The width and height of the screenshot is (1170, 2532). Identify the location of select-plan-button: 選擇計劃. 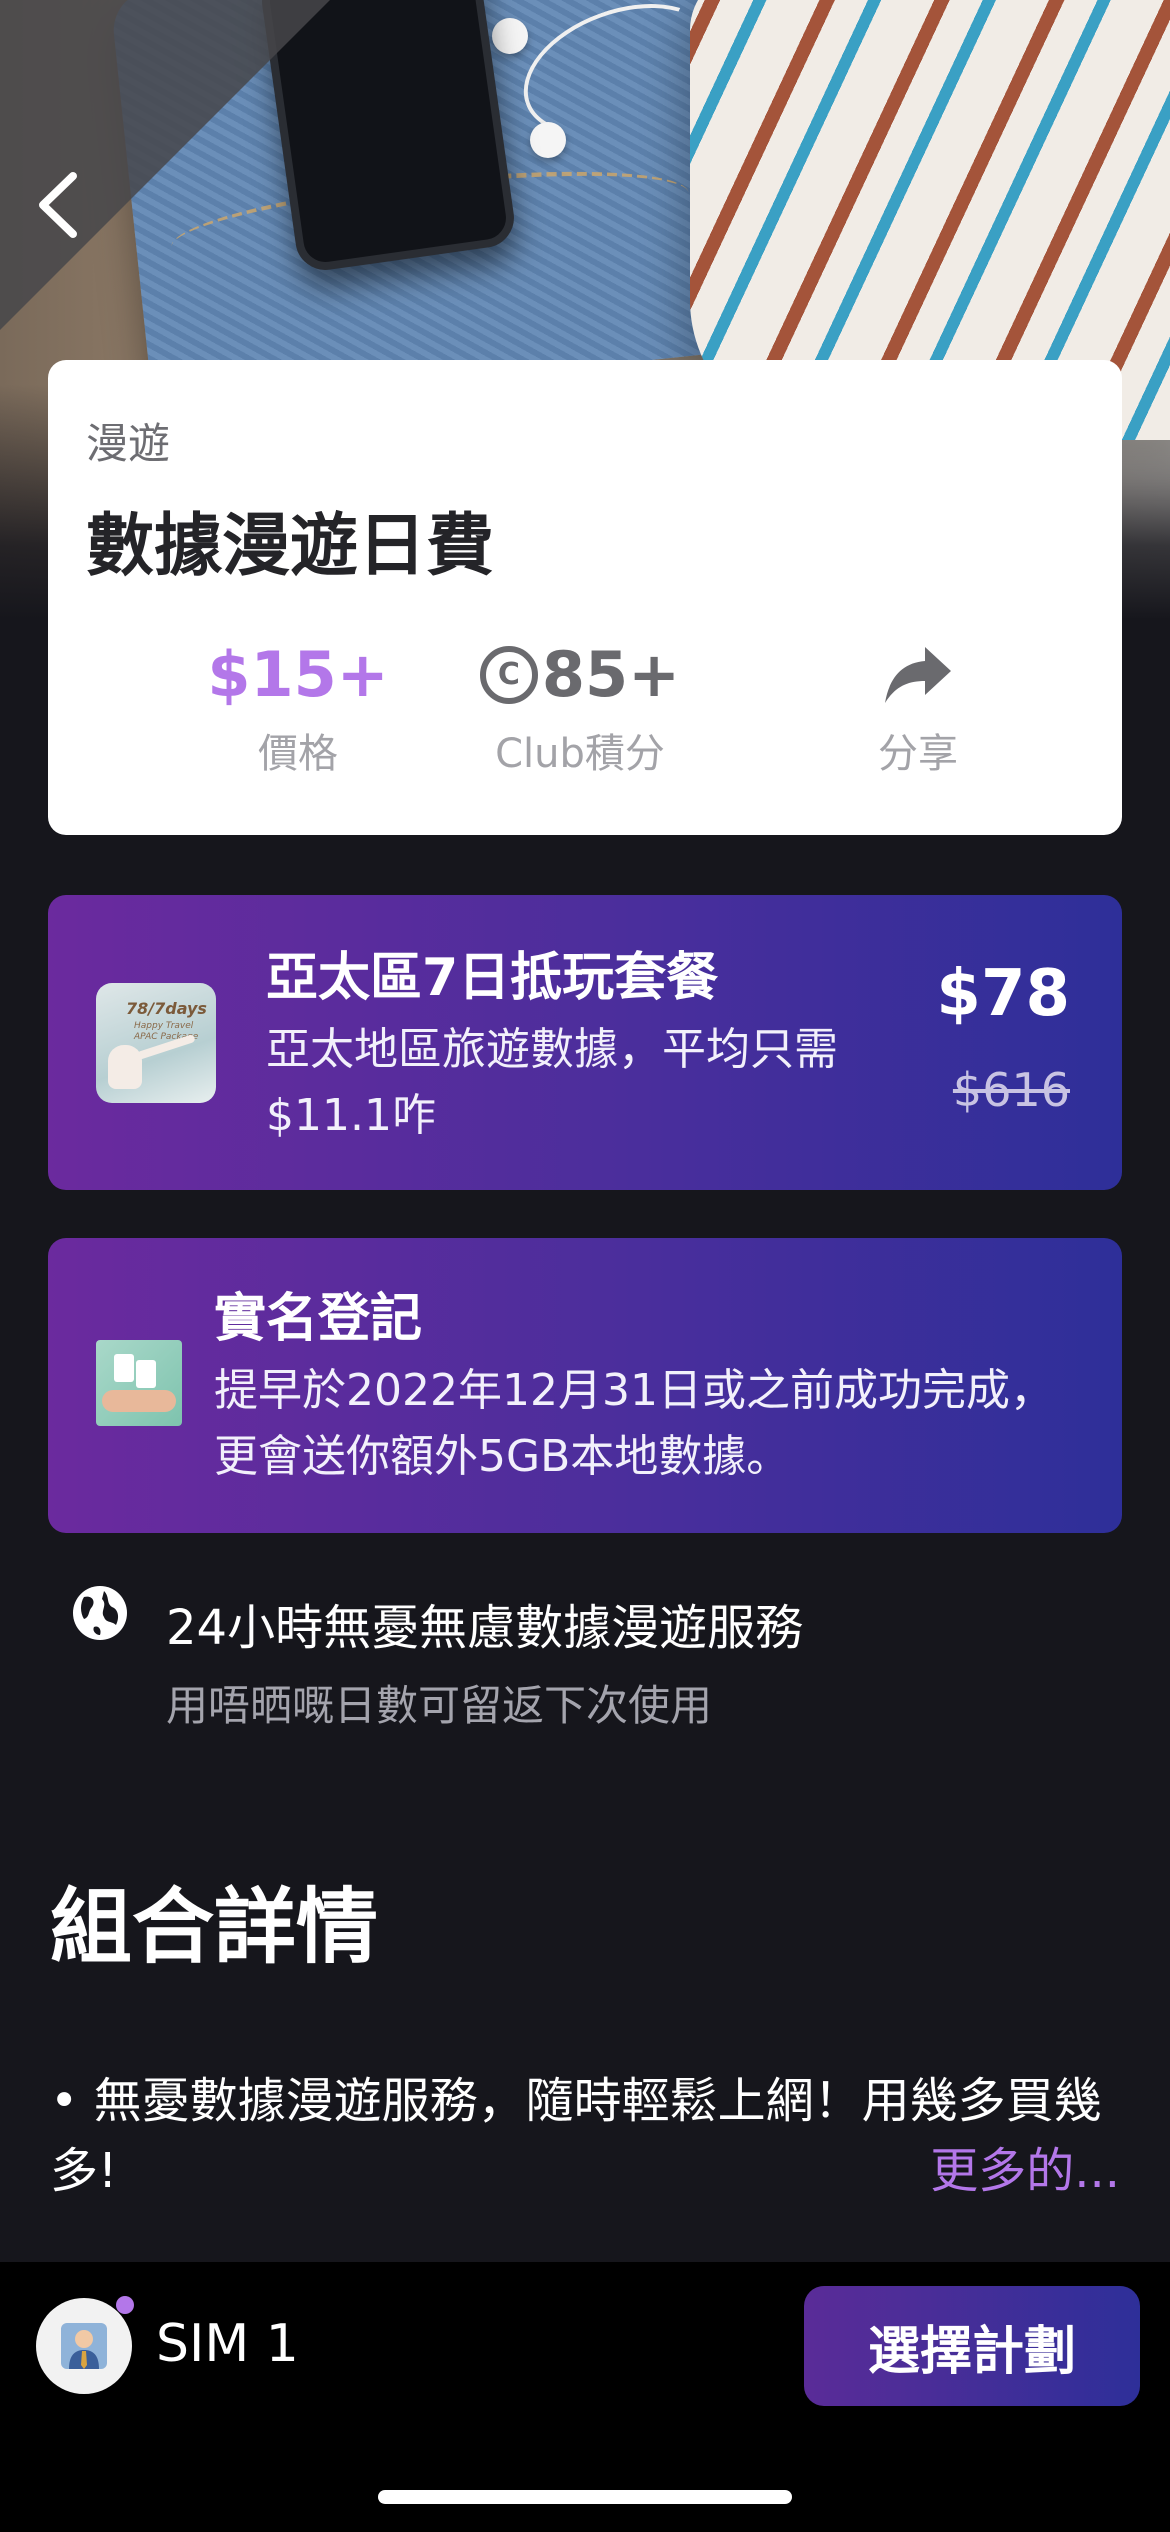
(972, 2346).